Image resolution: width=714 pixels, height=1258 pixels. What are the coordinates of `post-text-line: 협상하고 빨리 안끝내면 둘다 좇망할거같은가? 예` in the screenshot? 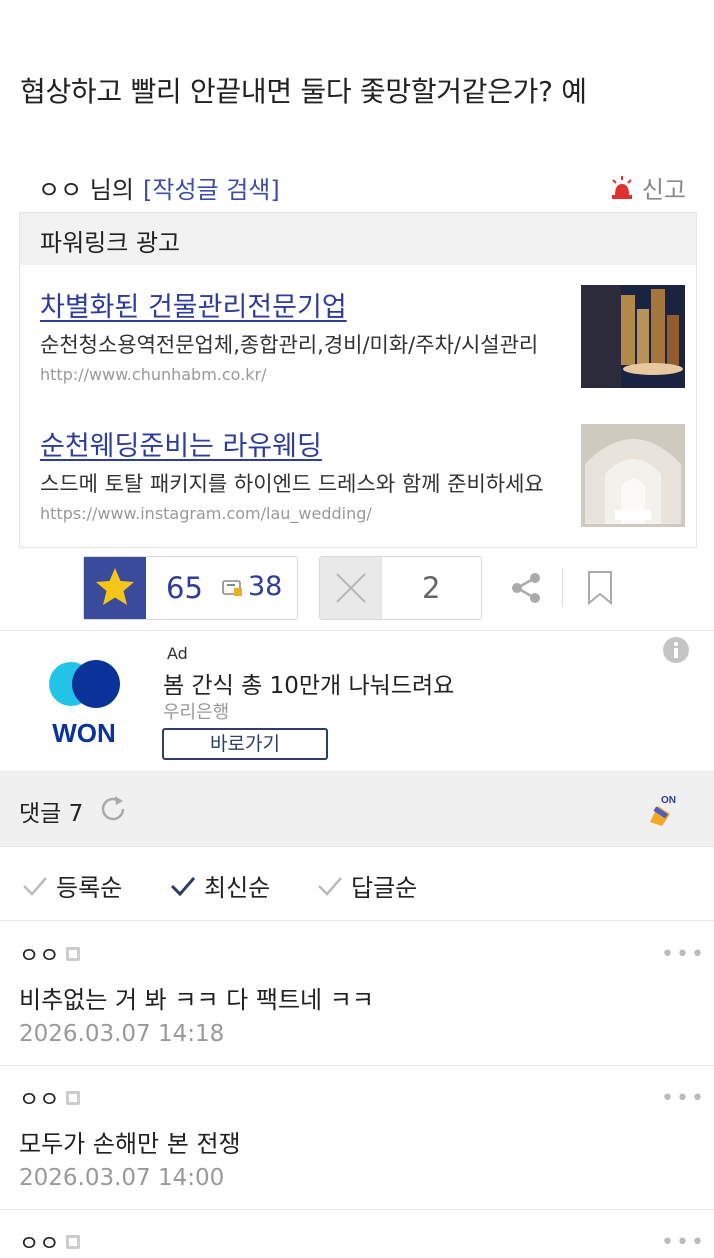 It's located at (303, 91).